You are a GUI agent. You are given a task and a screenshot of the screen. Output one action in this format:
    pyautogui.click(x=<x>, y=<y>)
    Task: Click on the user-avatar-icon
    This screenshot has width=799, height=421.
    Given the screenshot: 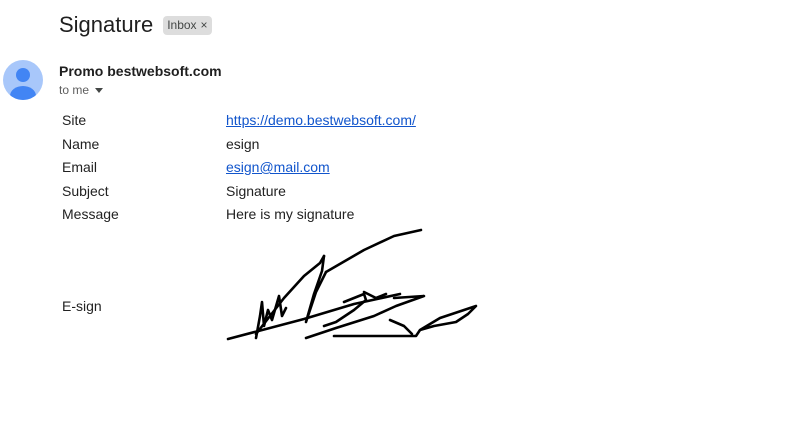 What is the action you would take?
    pyautogui.click(x=23, y=84)
    